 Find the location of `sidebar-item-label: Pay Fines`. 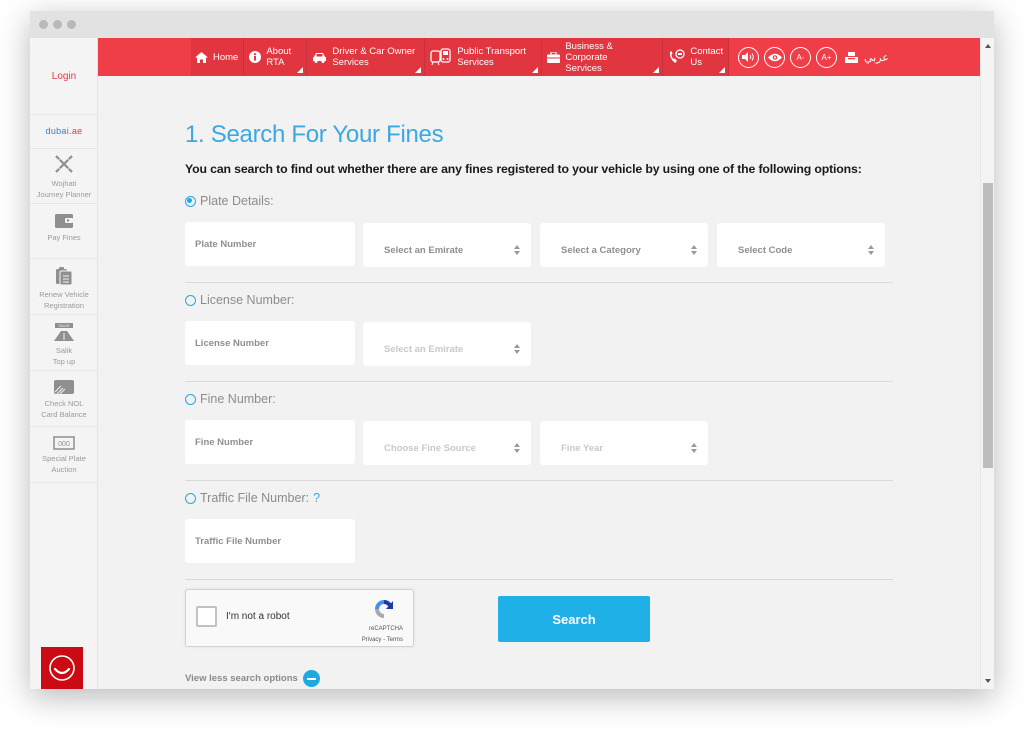

sidebar-item-label: Pay Fines is located at coordinates (64, 237).